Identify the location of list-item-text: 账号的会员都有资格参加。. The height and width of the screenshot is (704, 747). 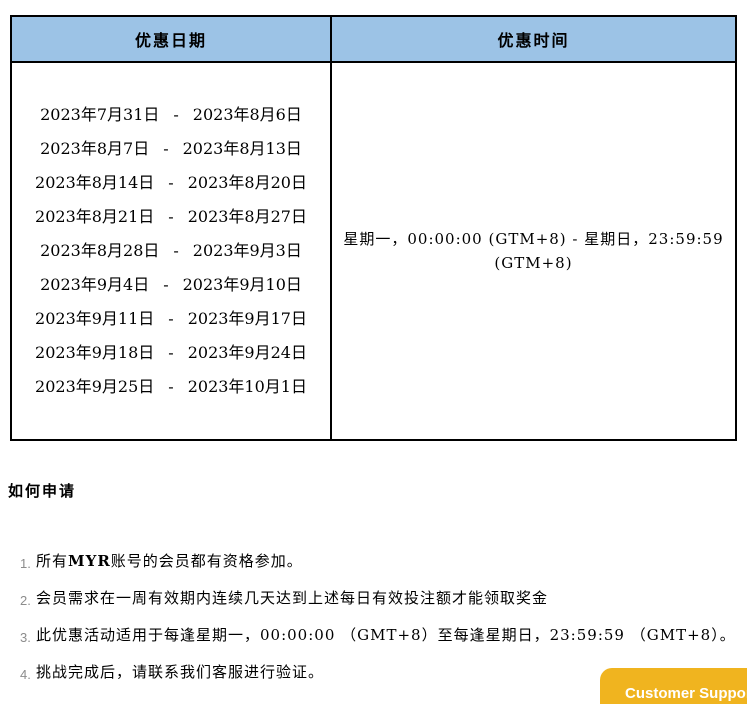
(206, 561).